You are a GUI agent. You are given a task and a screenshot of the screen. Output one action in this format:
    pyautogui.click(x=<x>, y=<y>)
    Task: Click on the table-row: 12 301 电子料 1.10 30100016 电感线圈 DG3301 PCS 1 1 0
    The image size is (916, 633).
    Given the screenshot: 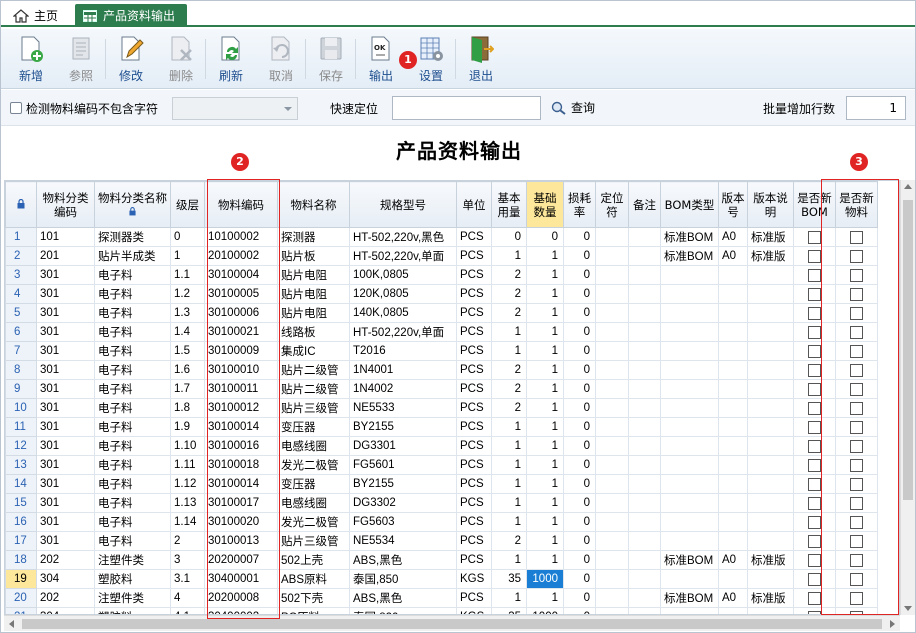 What is the action you would take?
    pyautogui.click(x=441, y=446)
    